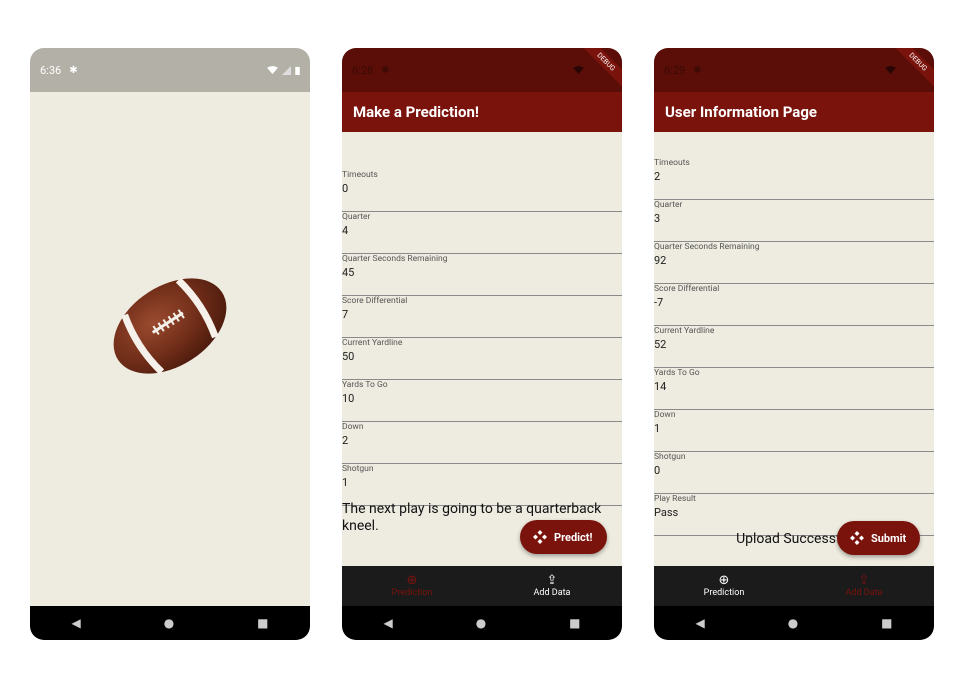 The image size is (966, 678). Describe the element at coordinates (272, 69) in the screenshot. I see `wifi-icon` at that location.